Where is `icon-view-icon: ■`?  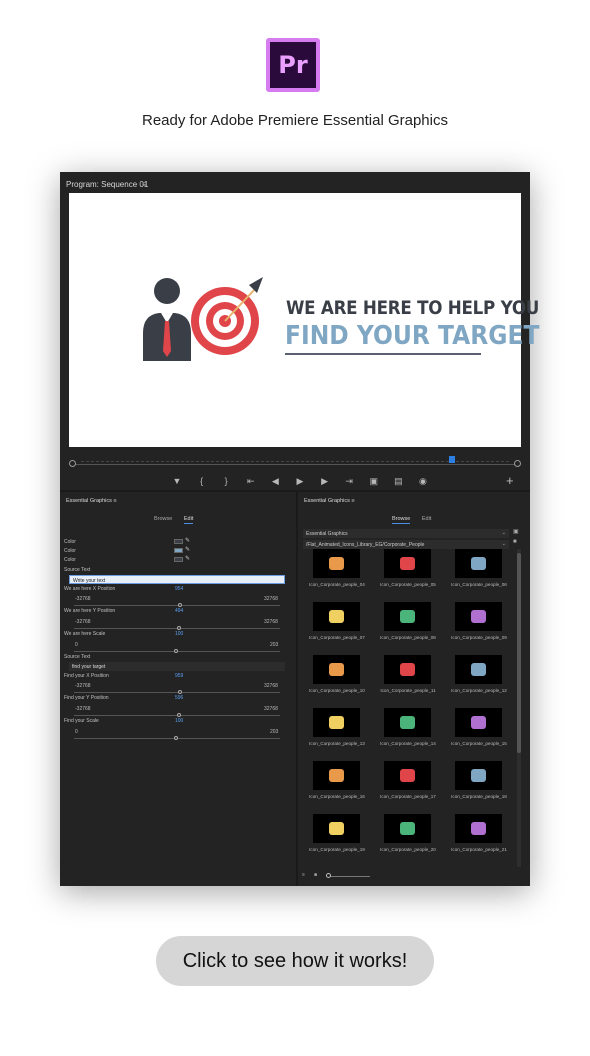
icon-view-icon: ■ is located at coordinates (315, 875).